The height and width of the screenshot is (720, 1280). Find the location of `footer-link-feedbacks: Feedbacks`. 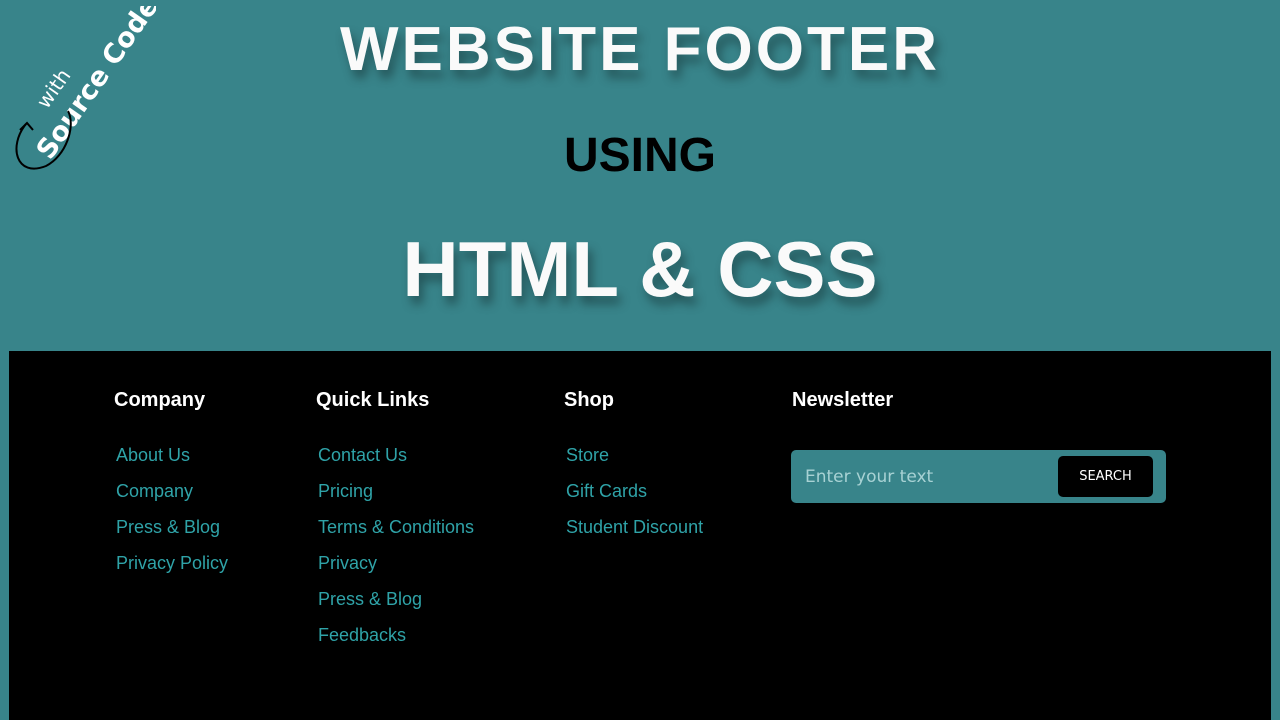

footer-link-feedbacks: Feedbacks is located at coordinates (396, 635).